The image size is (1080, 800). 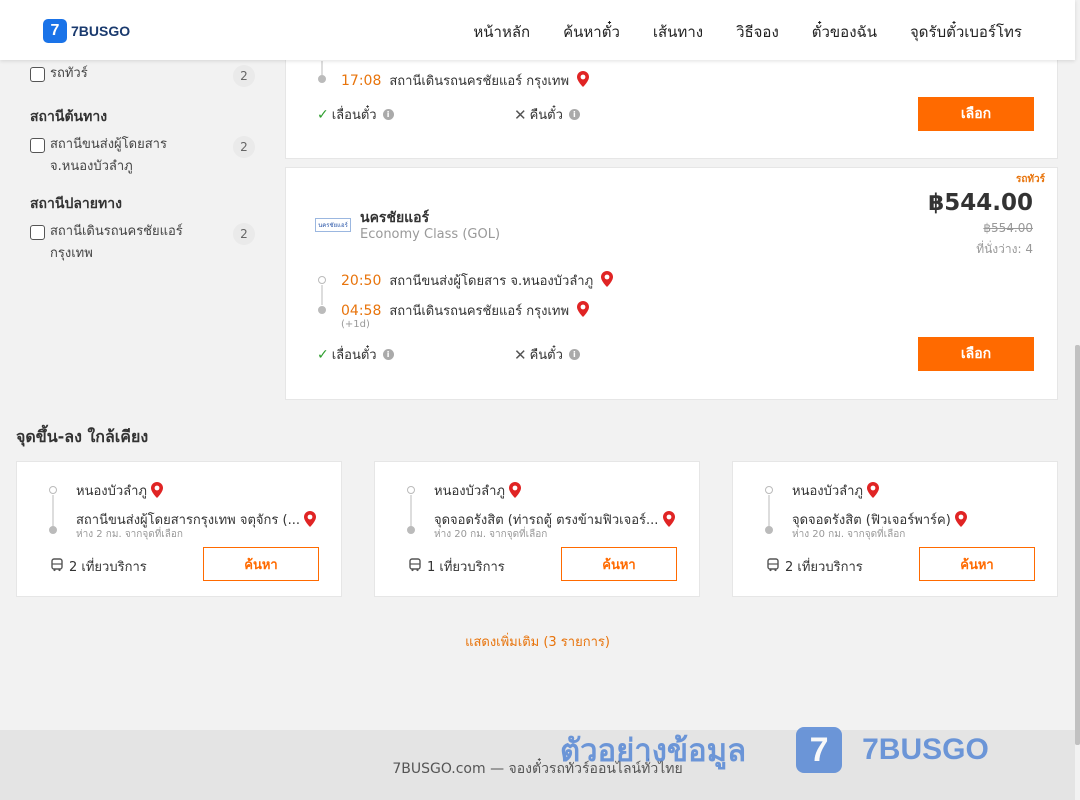 What do you see at coordinates (537, 641) in the screenshot?
I see `show-more-link: แสดงเพิ่มเติม (3 รายการ)` at bounding box center [537, 641].